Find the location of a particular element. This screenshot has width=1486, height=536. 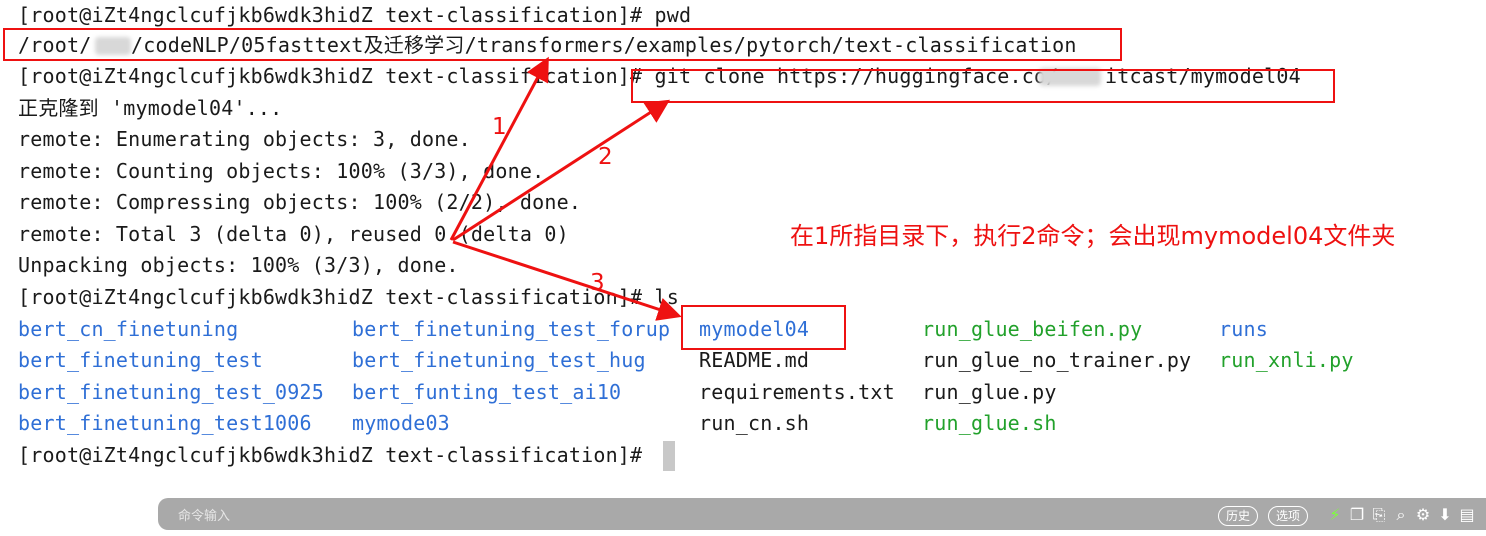

arrow-label-3: 3 is located at coordinates (597, 283).